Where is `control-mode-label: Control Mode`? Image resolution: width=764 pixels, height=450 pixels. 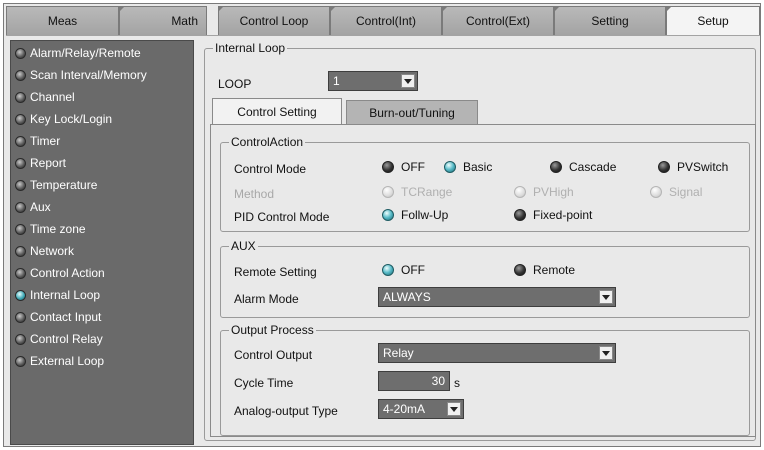 control-mode-label: Control Mode is located at coordinates (270, 169).